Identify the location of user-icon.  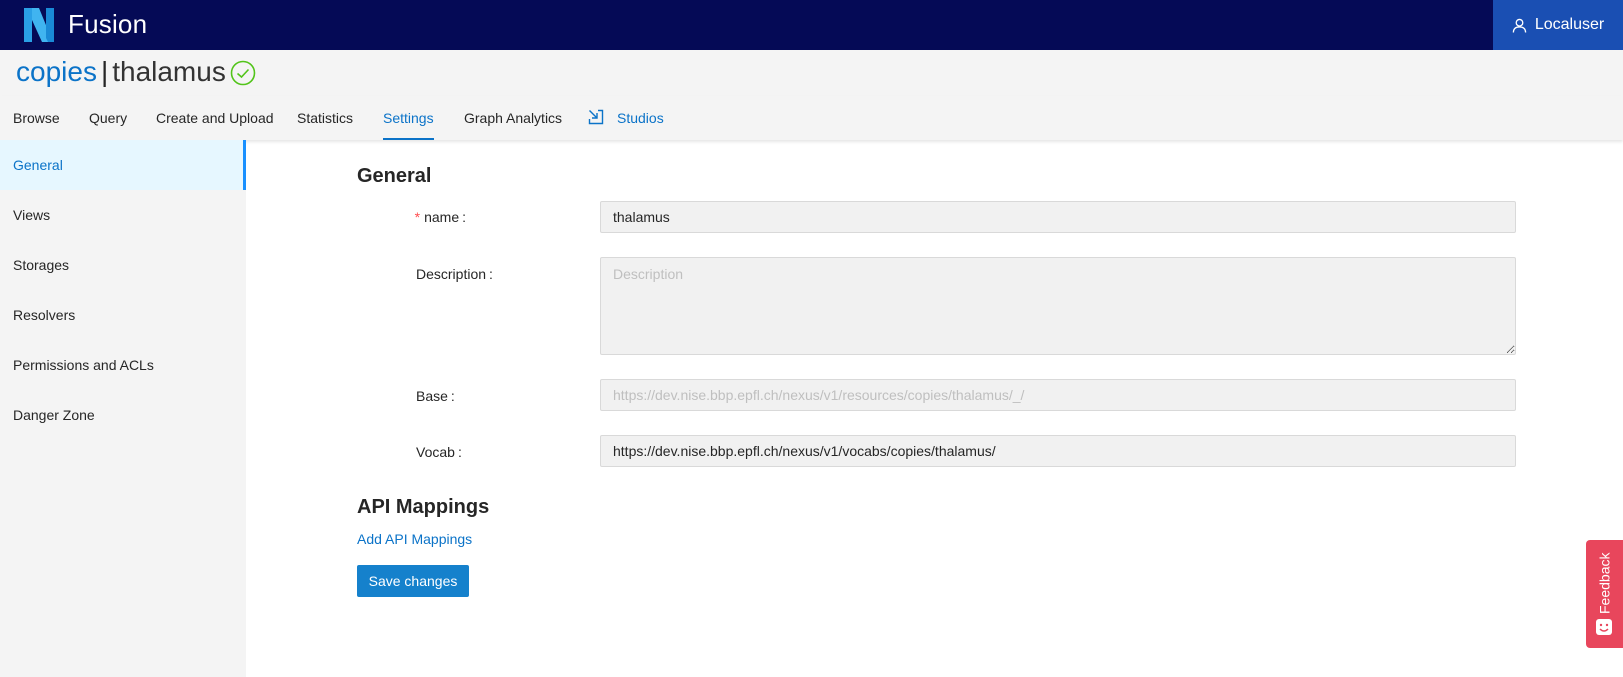
(1519, 25).